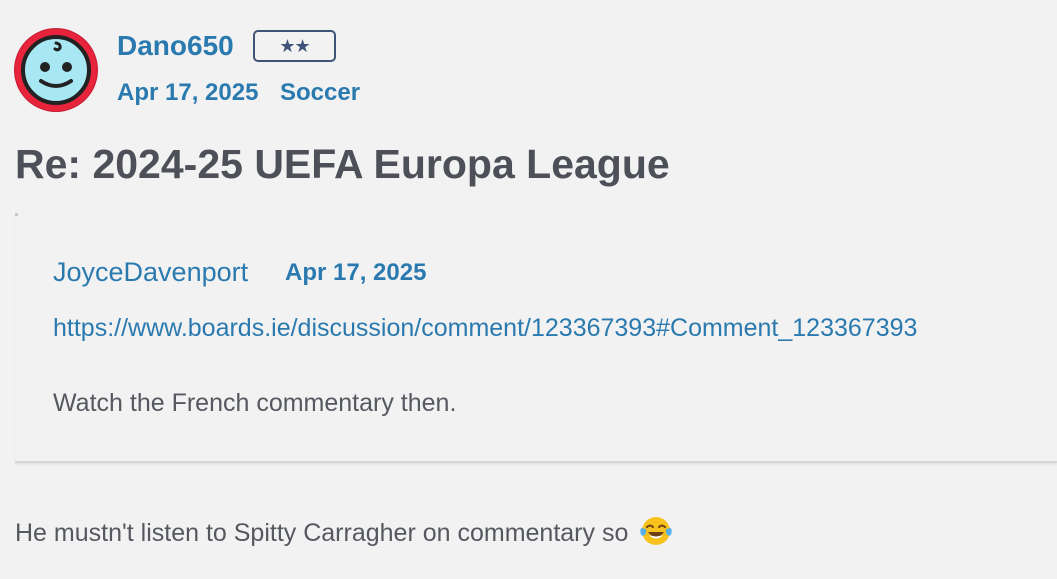 This screenshot has height=579, width=1057. I want to click on post-title: Re: 2024-25 UEFA Europa League, so click(342, 164).